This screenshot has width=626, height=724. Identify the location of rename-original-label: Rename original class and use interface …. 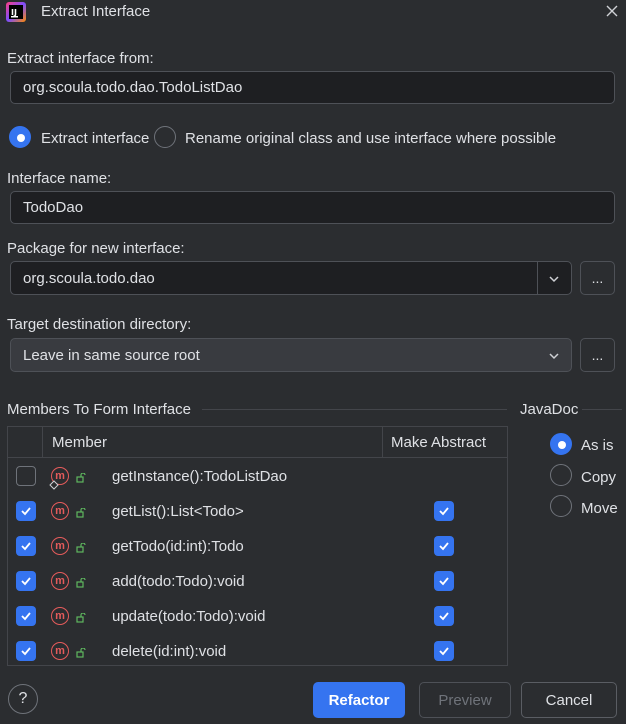
(370, 138).